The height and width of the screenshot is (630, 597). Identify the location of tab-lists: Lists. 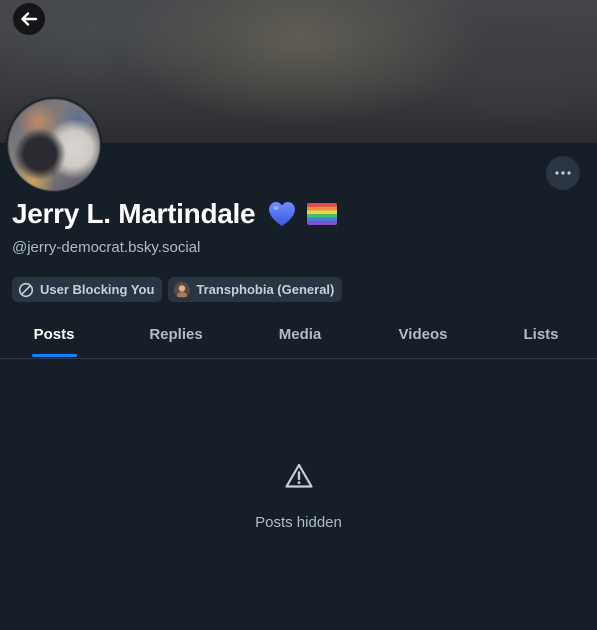
(540, 334).